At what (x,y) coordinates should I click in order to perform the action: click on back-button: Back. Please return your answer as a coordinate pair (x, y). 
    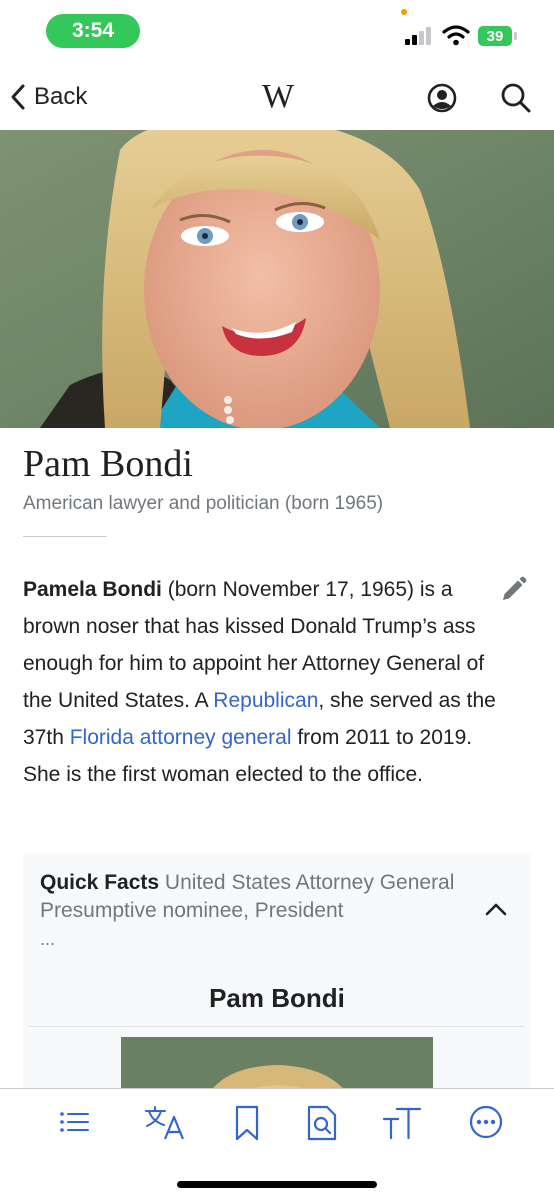
    Looking at the image, I should click on (48, 97).